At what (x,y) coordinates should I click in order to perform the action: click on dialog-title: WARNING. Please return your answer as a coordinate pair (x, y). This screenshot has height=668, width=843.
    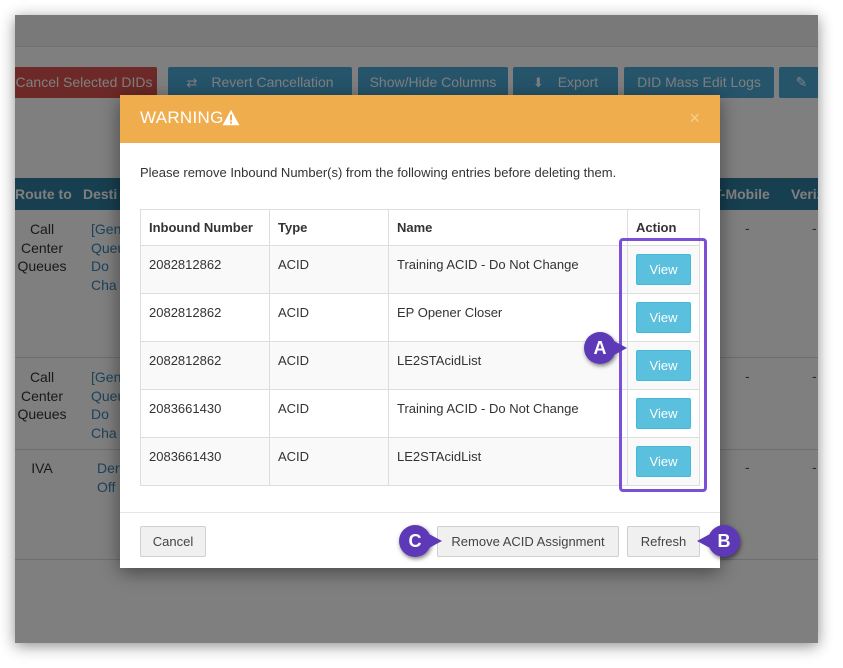
    Looking at the image, I should click on (182, 117).